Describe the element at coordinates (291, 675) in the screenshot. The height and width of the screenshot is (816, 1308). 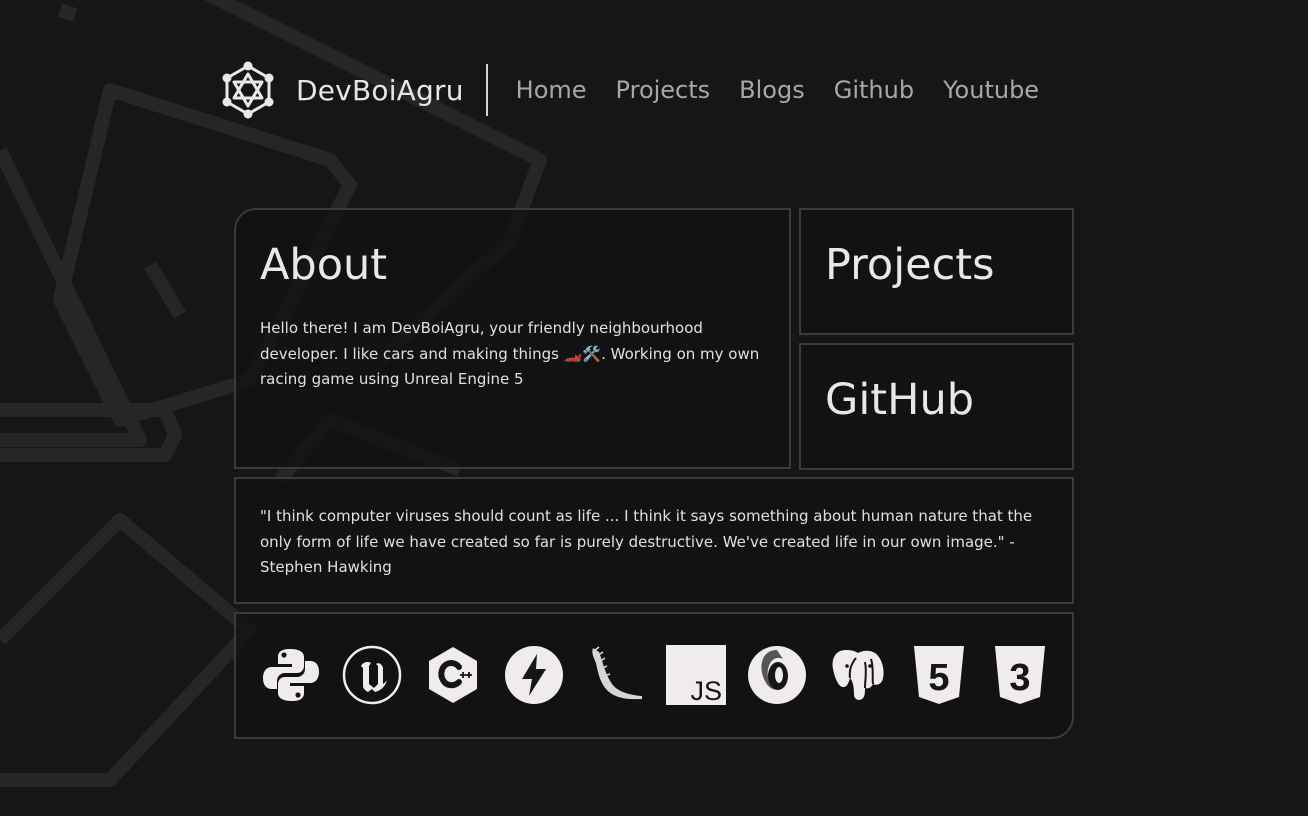
I see `python-icon` at that location.